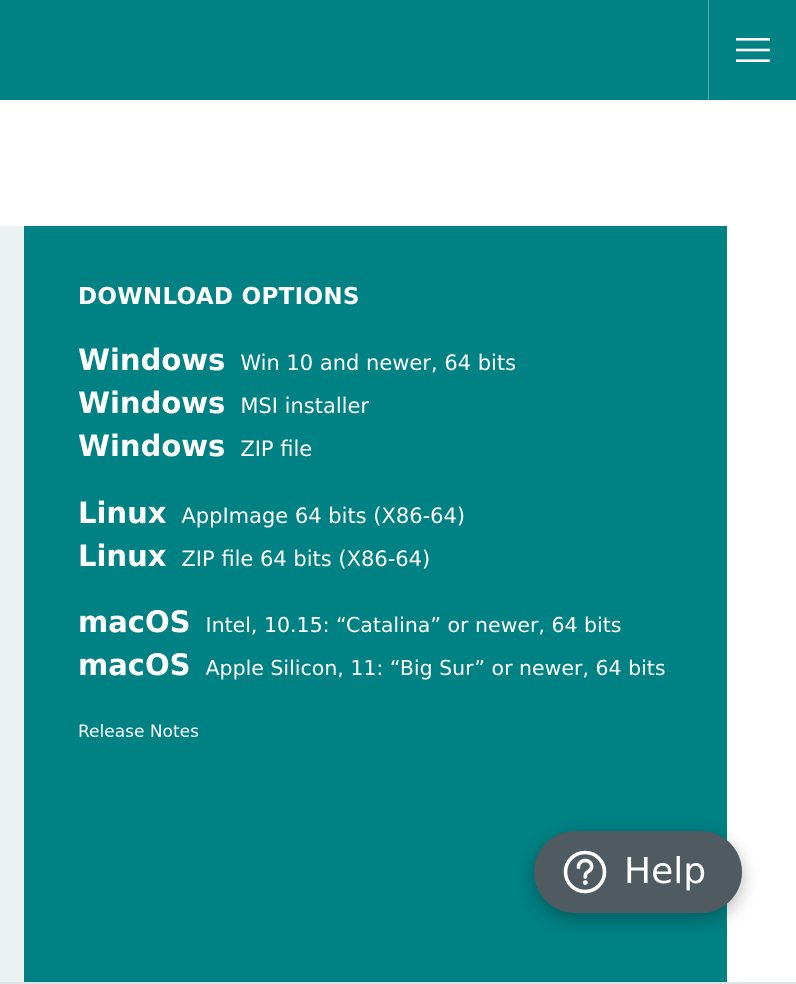 This screenshot has height=984, width=796. I want to click on hamburger-icon, so click(752, 50).